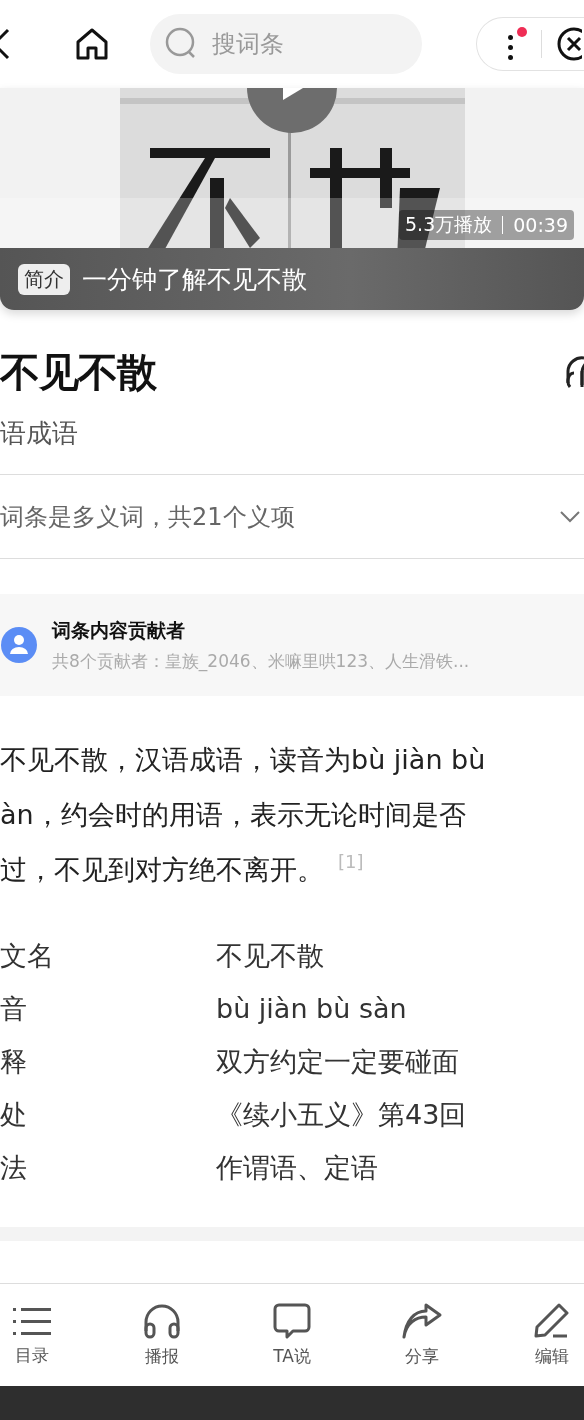 This screenshot has height=1420, width=584. What do you see at coordinates (44, 279) in the screenshot?
I see `intro-badge: 简介` at bounding box center [44, 279].